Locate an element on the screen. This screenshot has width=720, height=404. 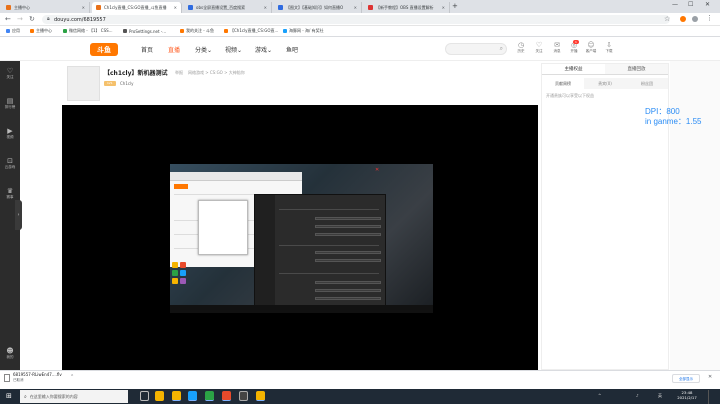
volume-icon: ♪ is located at coordinates (637, 395).